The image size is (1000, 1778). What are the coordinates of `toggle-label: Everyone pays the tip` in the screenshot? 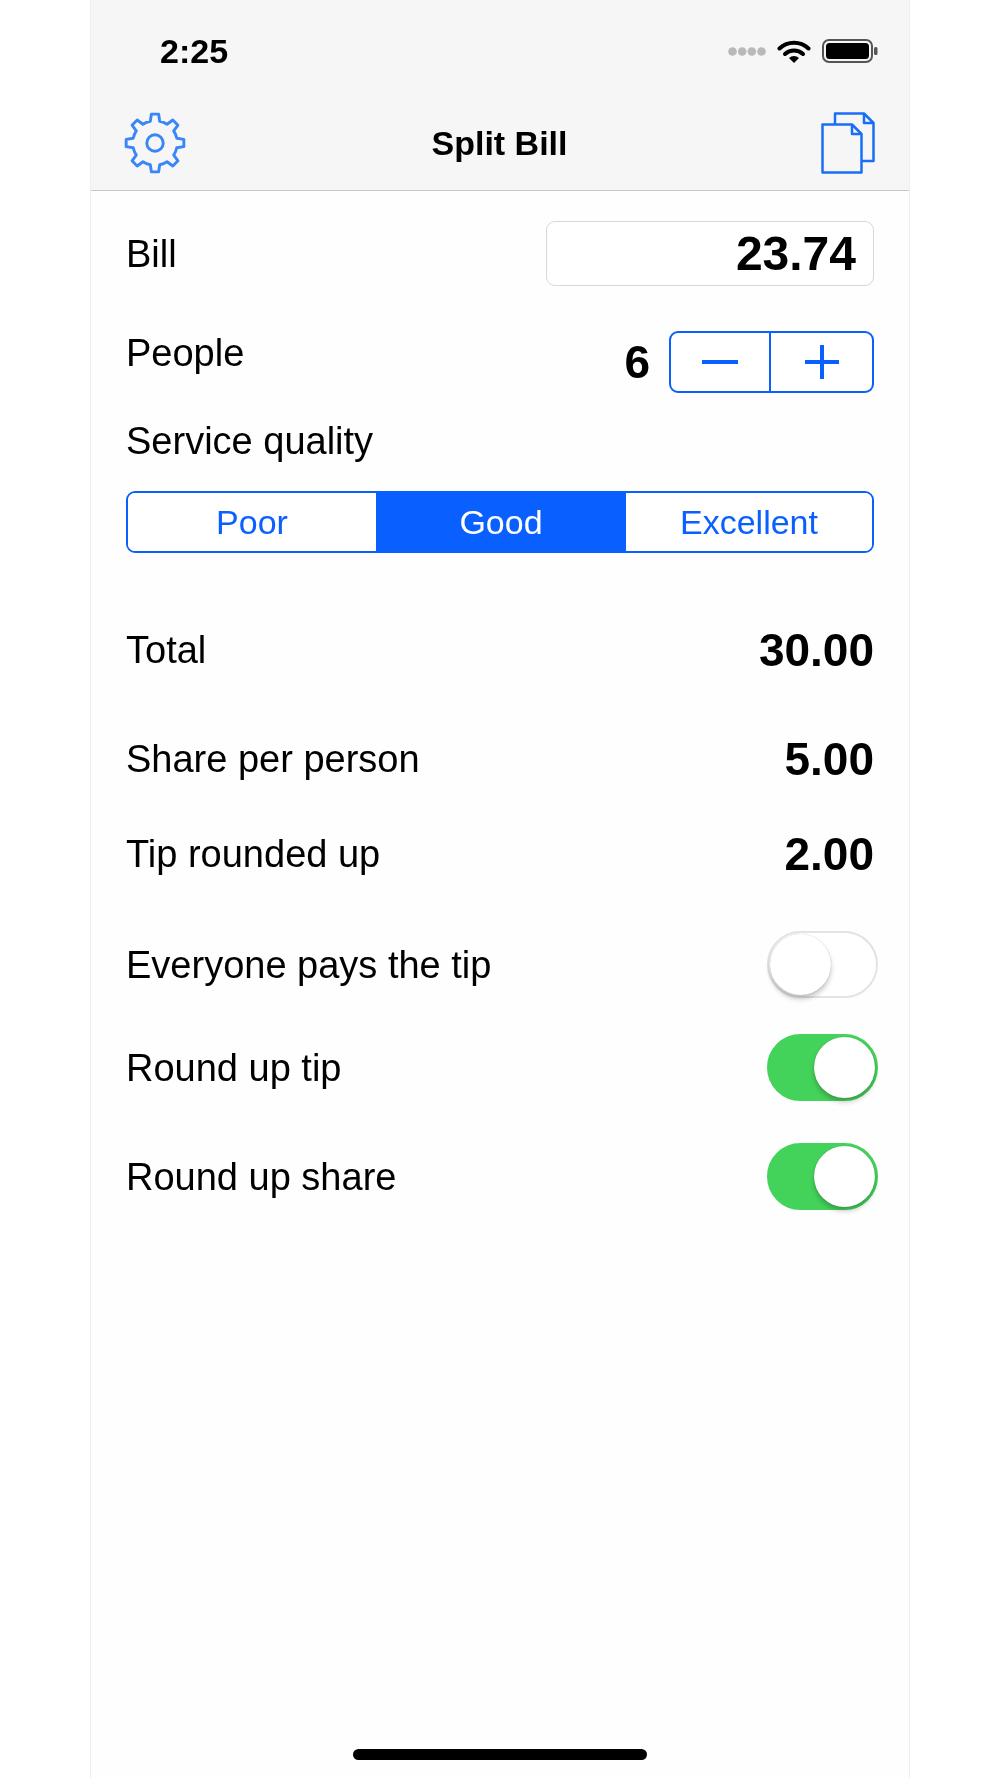 It's located at (309, 964).